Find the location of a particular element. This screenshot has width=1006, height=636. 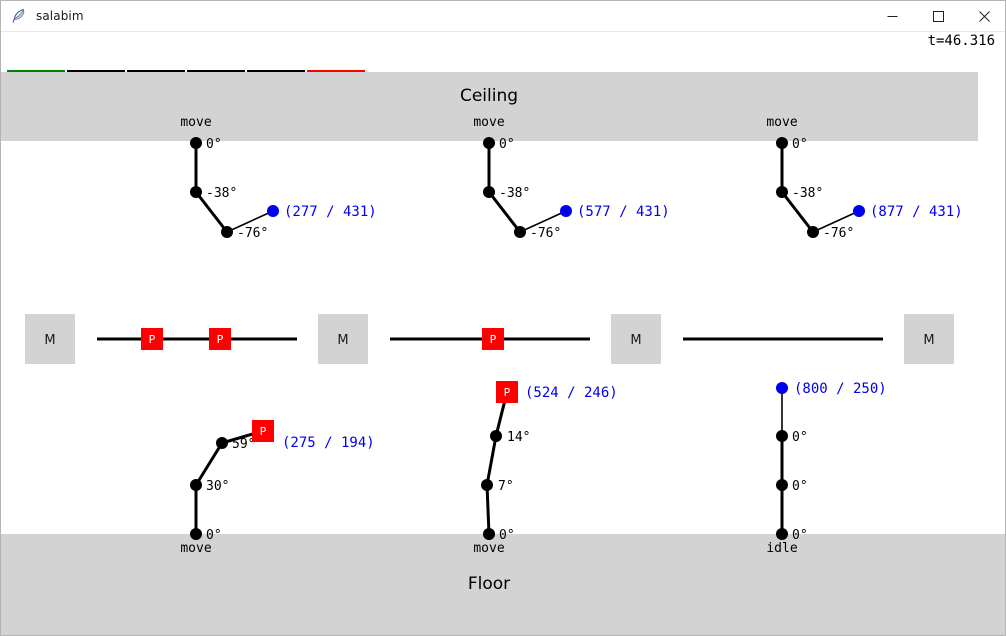

ceiling-robot-1-state: move is located at coordinates (195, 122).